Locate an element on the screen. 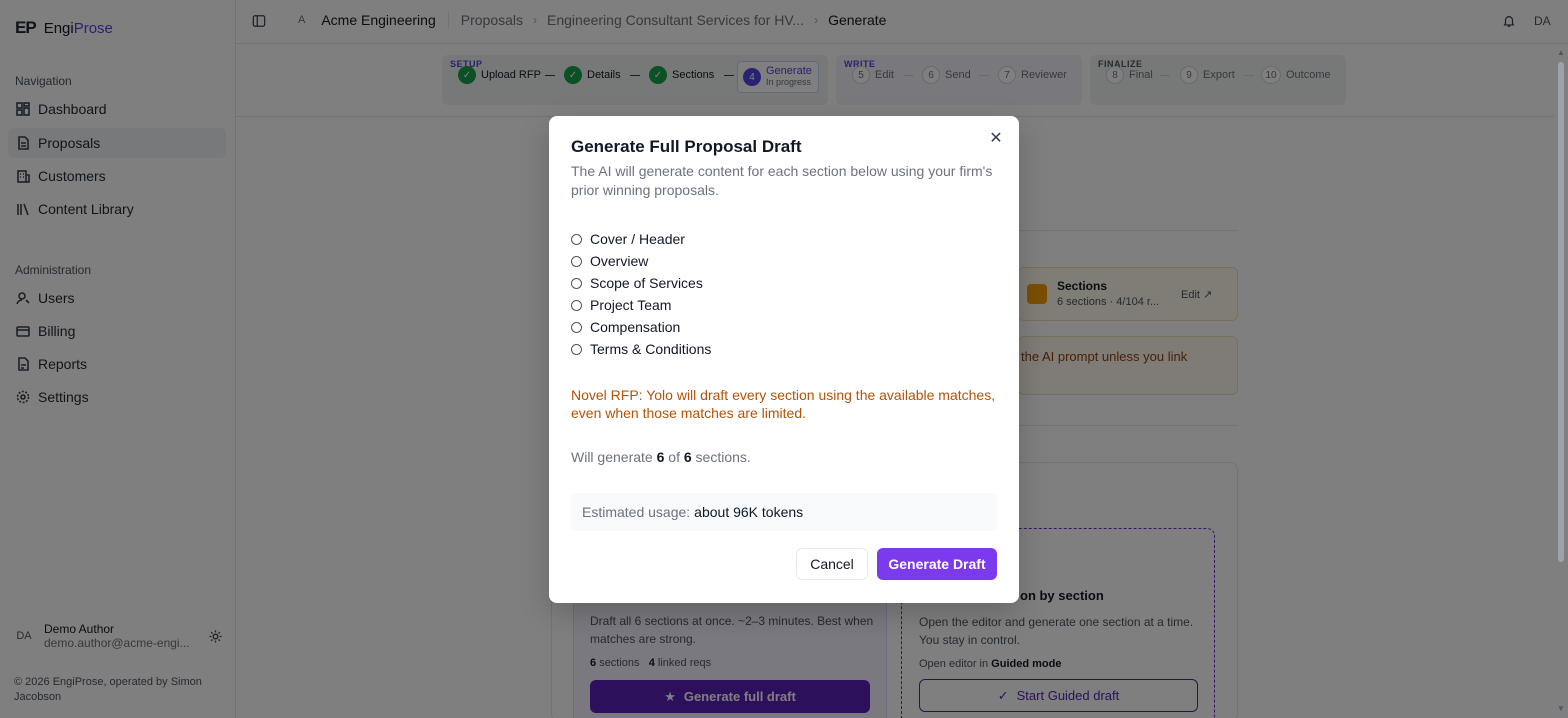 The image size is (1568, 718). section-label: Compensation is located at coordinates (635, 327).